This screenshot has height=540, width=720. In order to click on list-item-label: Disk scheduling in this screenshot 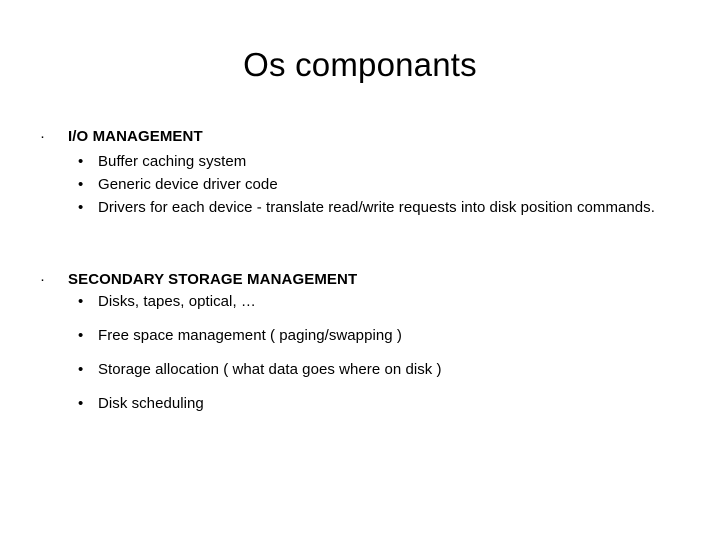, I will do `click(151, 403)`.